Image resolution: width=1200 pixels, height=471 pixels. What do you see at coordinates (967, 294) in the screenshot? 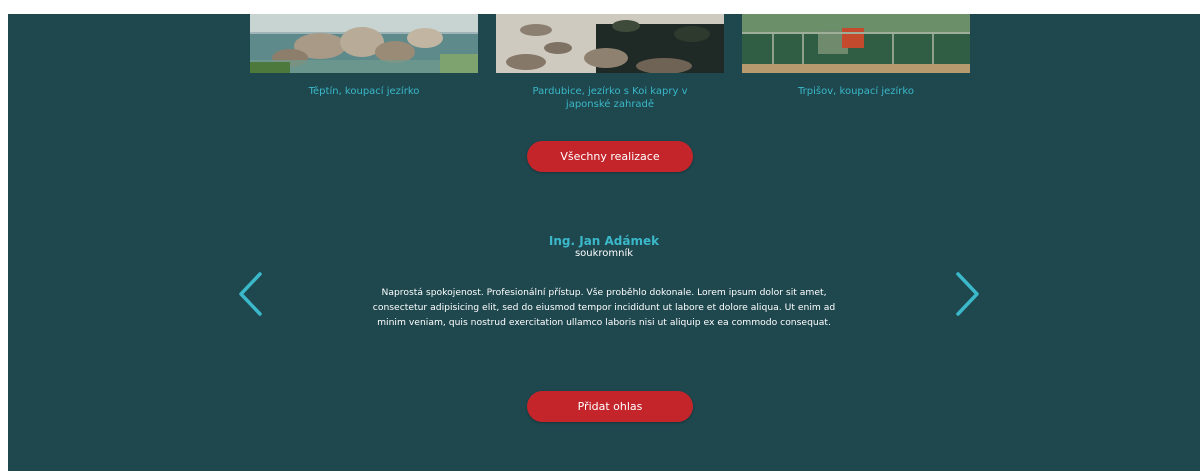
I see `chevron-right-icon` at bounding box center [967, 294].